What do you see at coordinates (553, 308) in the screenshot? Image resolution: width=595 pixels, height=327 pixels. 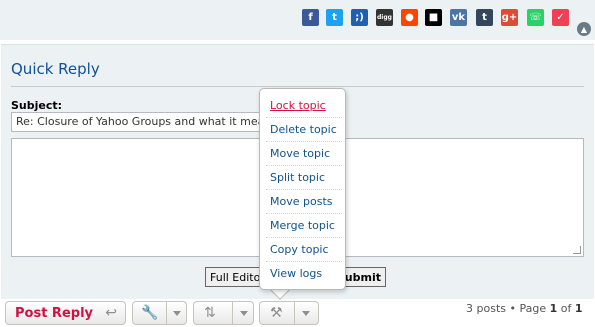 I see `pagination-current: 1` at bounding box center [553, 308].